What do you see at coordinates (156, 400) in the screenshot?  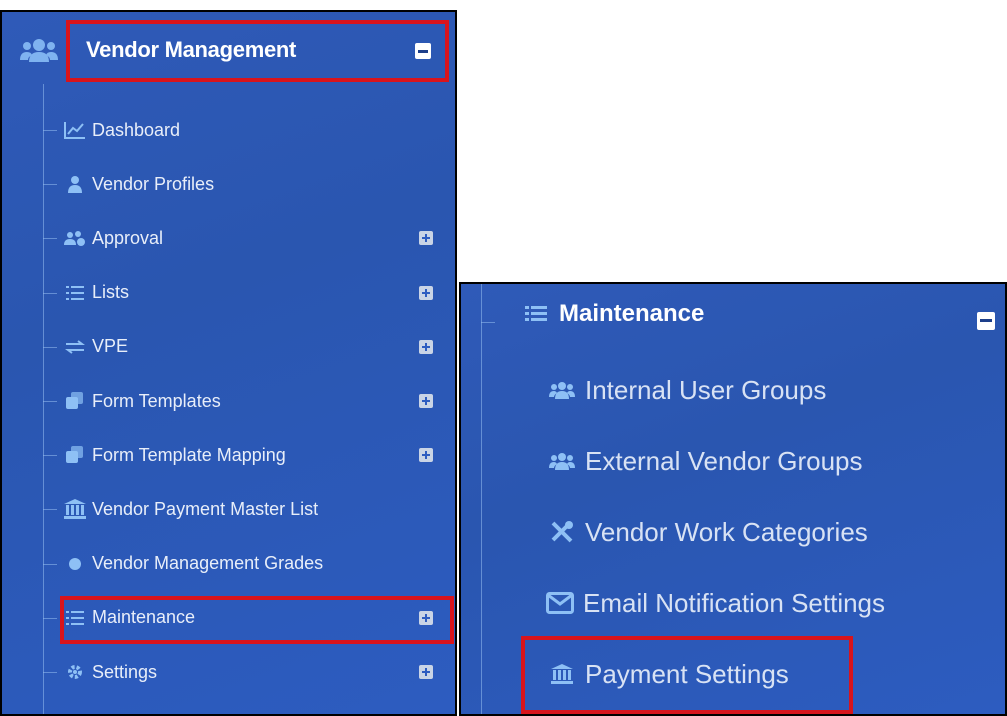 I see `sidebar-item-label: Form Templates` at bounding box center [156, 400].